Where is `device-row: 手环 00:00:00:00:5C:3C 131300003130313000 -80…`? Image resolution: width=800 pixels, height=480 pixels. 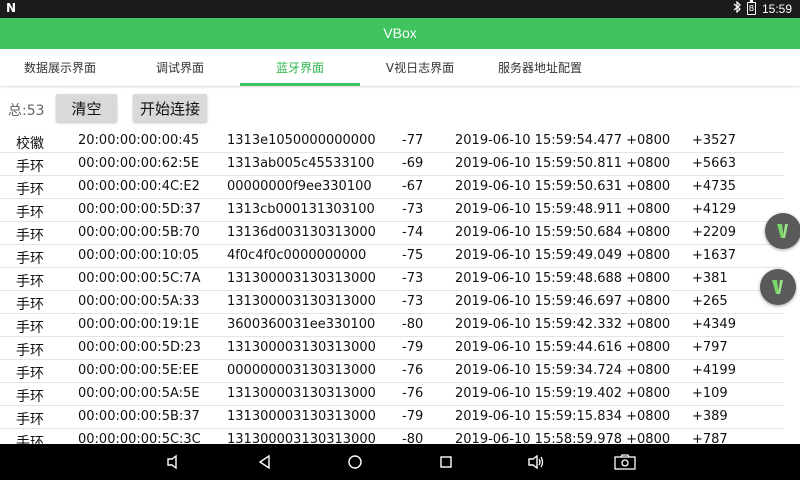
device-row: 手环 00:00:00:00:5C:3C 131300003130313000 -80… is located at coordinates (392, 436).